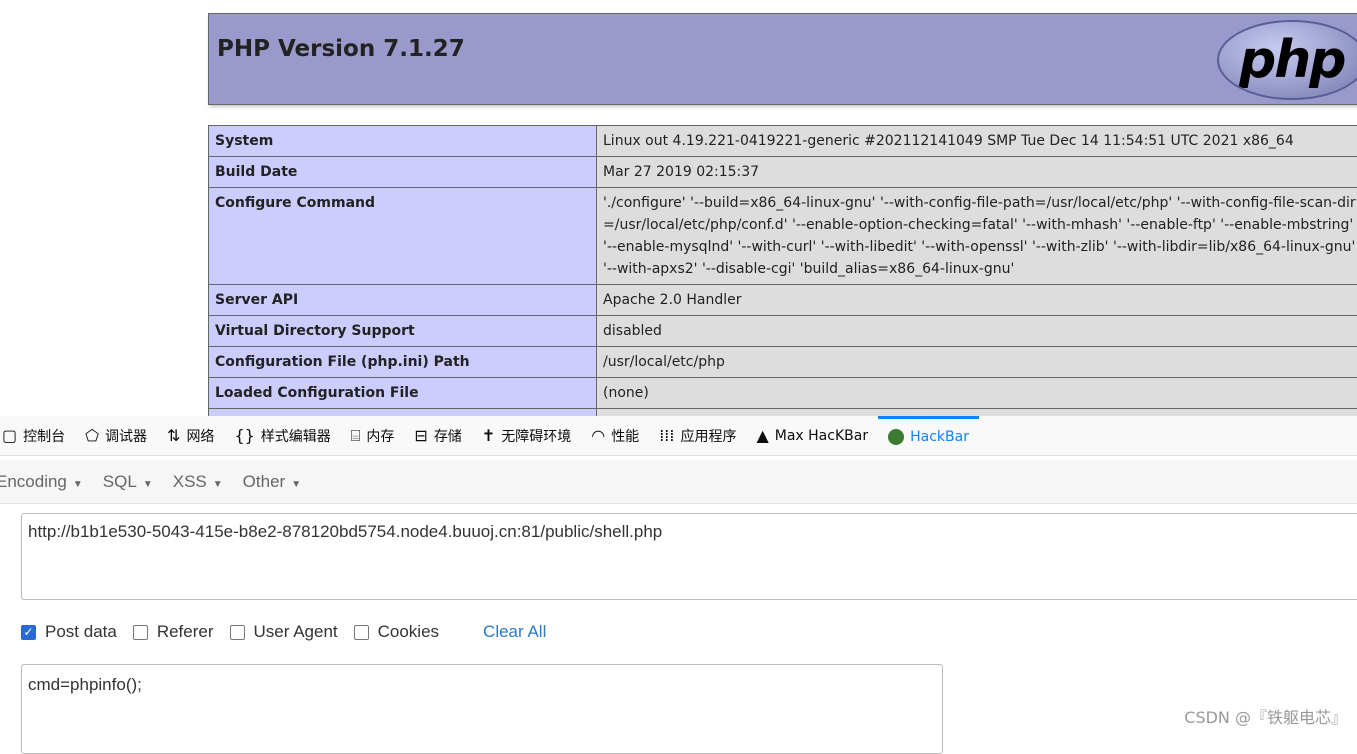  What do you see at coordinates (128, 482) in the screenshot?
I see `menu-sql: SQL▼` at bounding box center [128, 482].